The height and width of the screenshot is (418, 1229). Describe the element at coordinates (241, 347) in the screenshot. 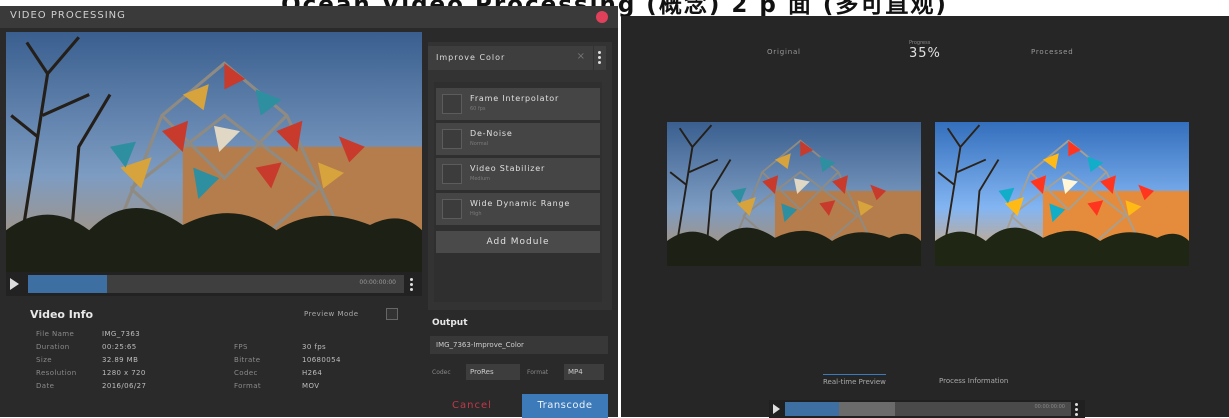

I see `info-key: FPS` at that location.